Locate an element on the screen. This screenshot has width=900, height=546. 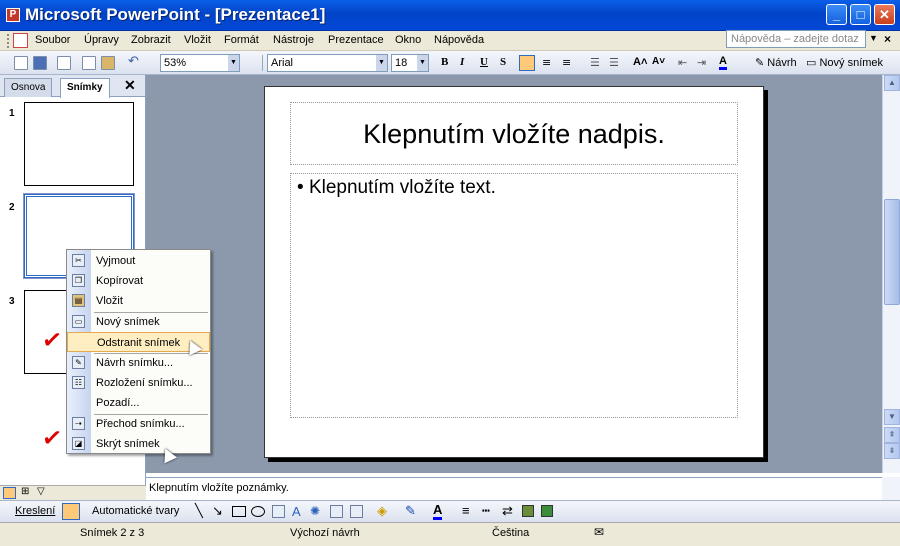
menu-item-cut: ✂ Vyjmout is located at coordinates (138, 261).